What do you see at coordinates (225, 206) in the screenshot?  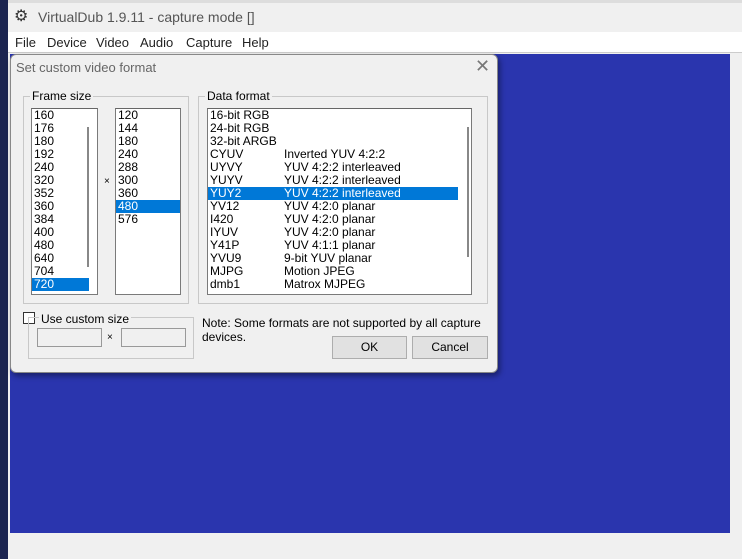 I see `format-code: YV12` at bounding box center [225, 206].